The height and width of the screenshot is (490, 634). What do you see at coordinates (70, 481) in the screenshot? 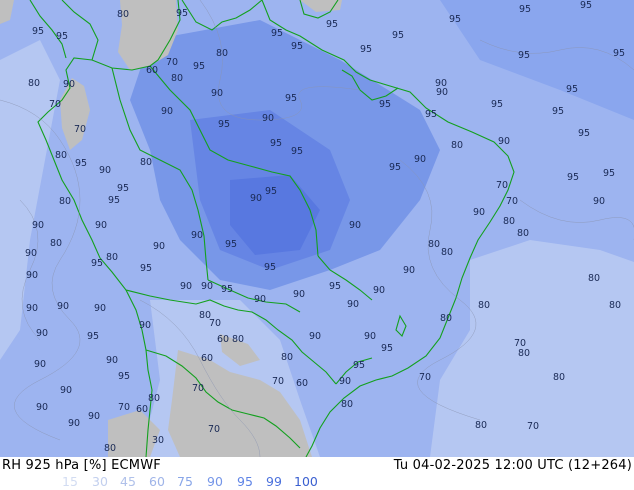
I see `legend-value: 15` at bounding box center [70, 481].